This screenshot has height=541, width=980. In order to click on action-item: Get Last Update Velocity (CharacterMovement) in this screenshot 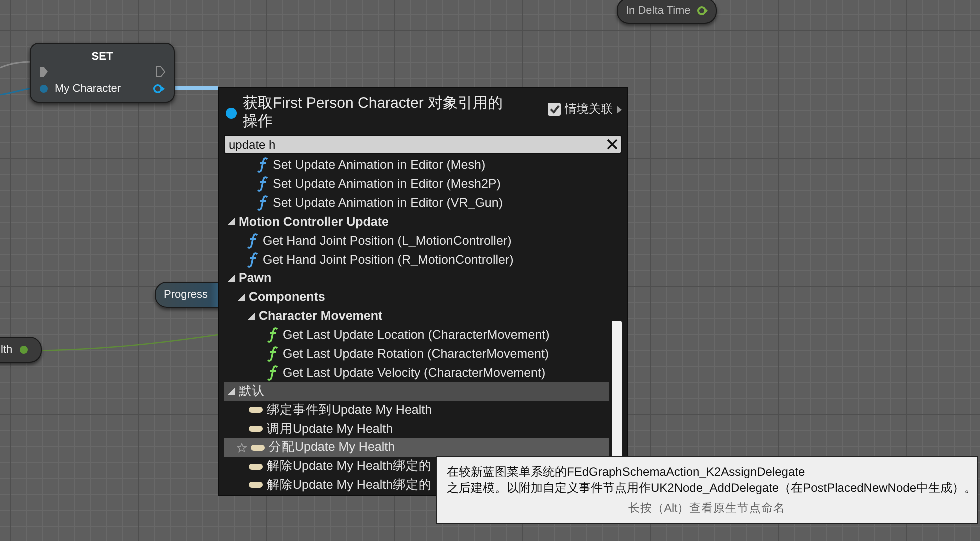, I will do `click(416, 372)`.